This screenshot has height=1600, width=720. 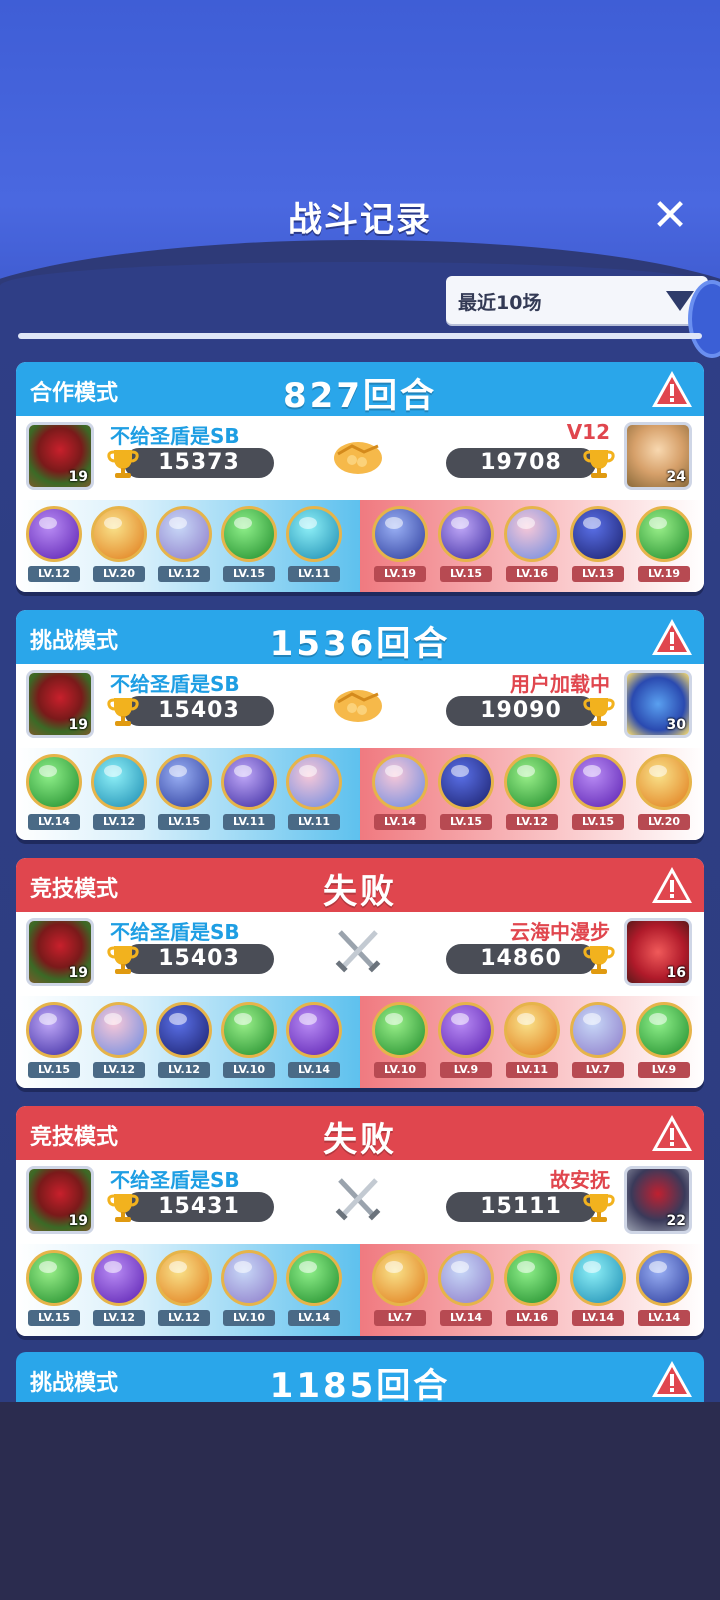 What do you see at coordinates (175, 436) in the screenshot?
I see `player-name: 不给圣盾是SB` at bounding box center [175, 436].